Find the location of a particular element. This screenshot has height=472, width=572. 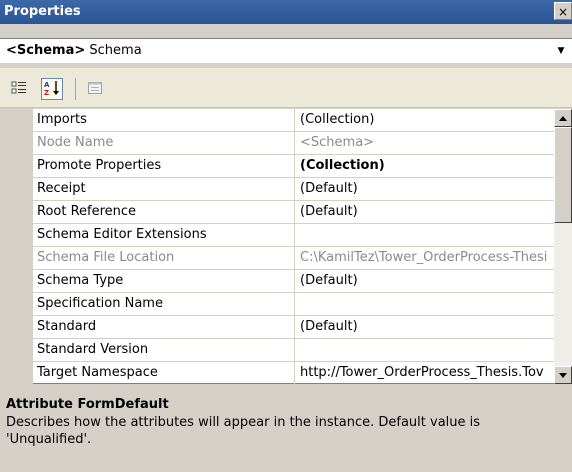

object-selector: <Schema> Schema ▼ is located at coordinates (286, 51).